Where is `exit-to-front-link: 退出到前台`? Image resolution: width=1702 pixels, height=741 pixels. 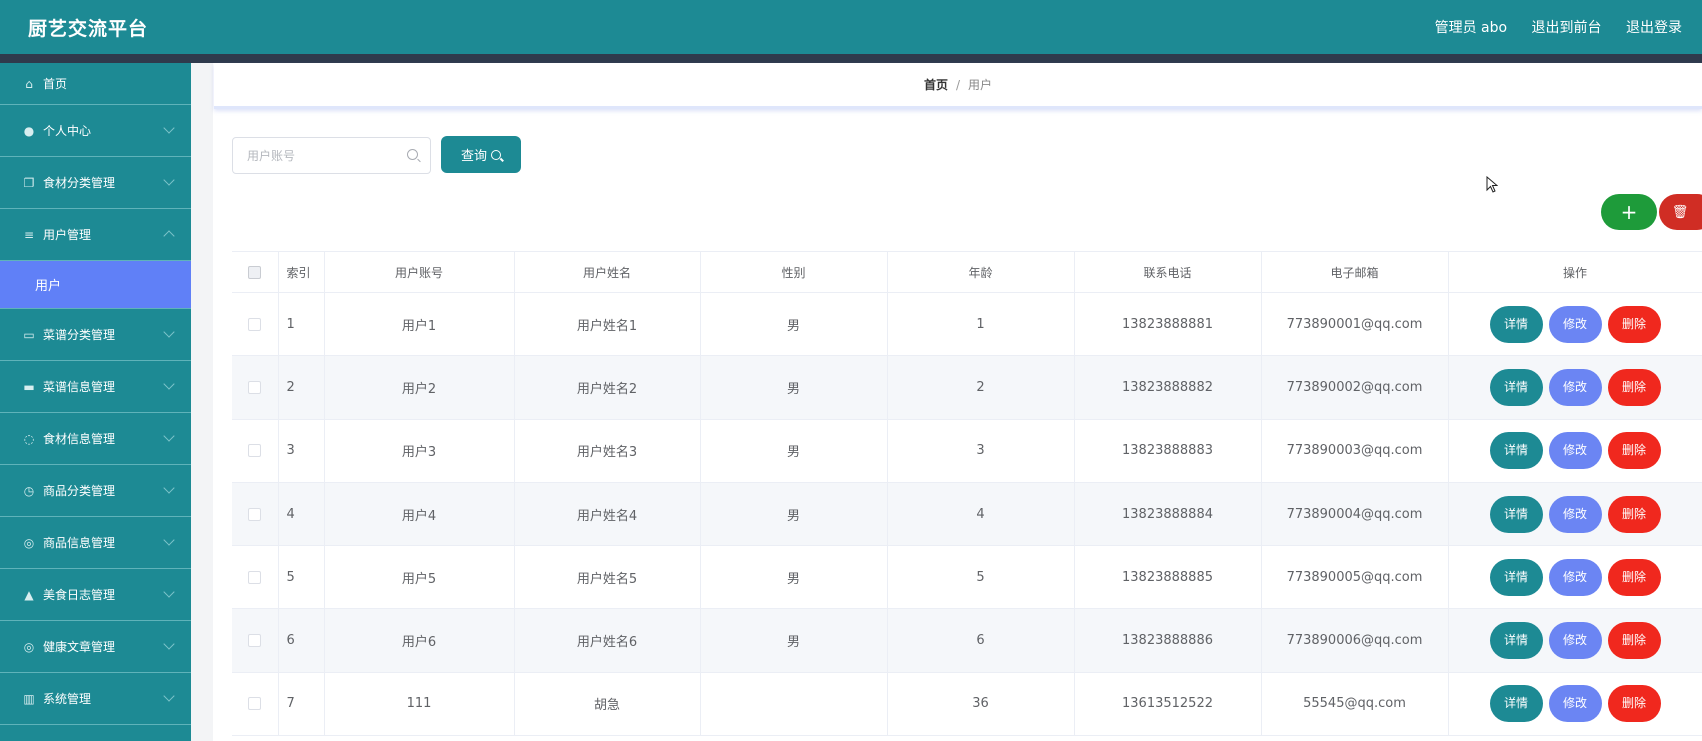
exit-to-front-link: 退出到前台 is located at coordinates (1567, 28).